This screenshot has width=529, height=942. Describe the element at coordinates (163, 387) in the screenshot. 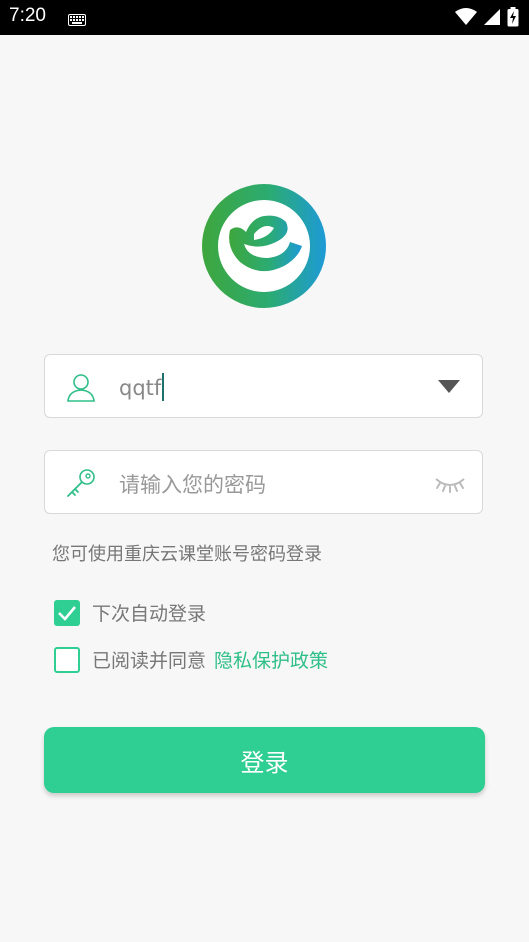

I see `text-caret` at that location.